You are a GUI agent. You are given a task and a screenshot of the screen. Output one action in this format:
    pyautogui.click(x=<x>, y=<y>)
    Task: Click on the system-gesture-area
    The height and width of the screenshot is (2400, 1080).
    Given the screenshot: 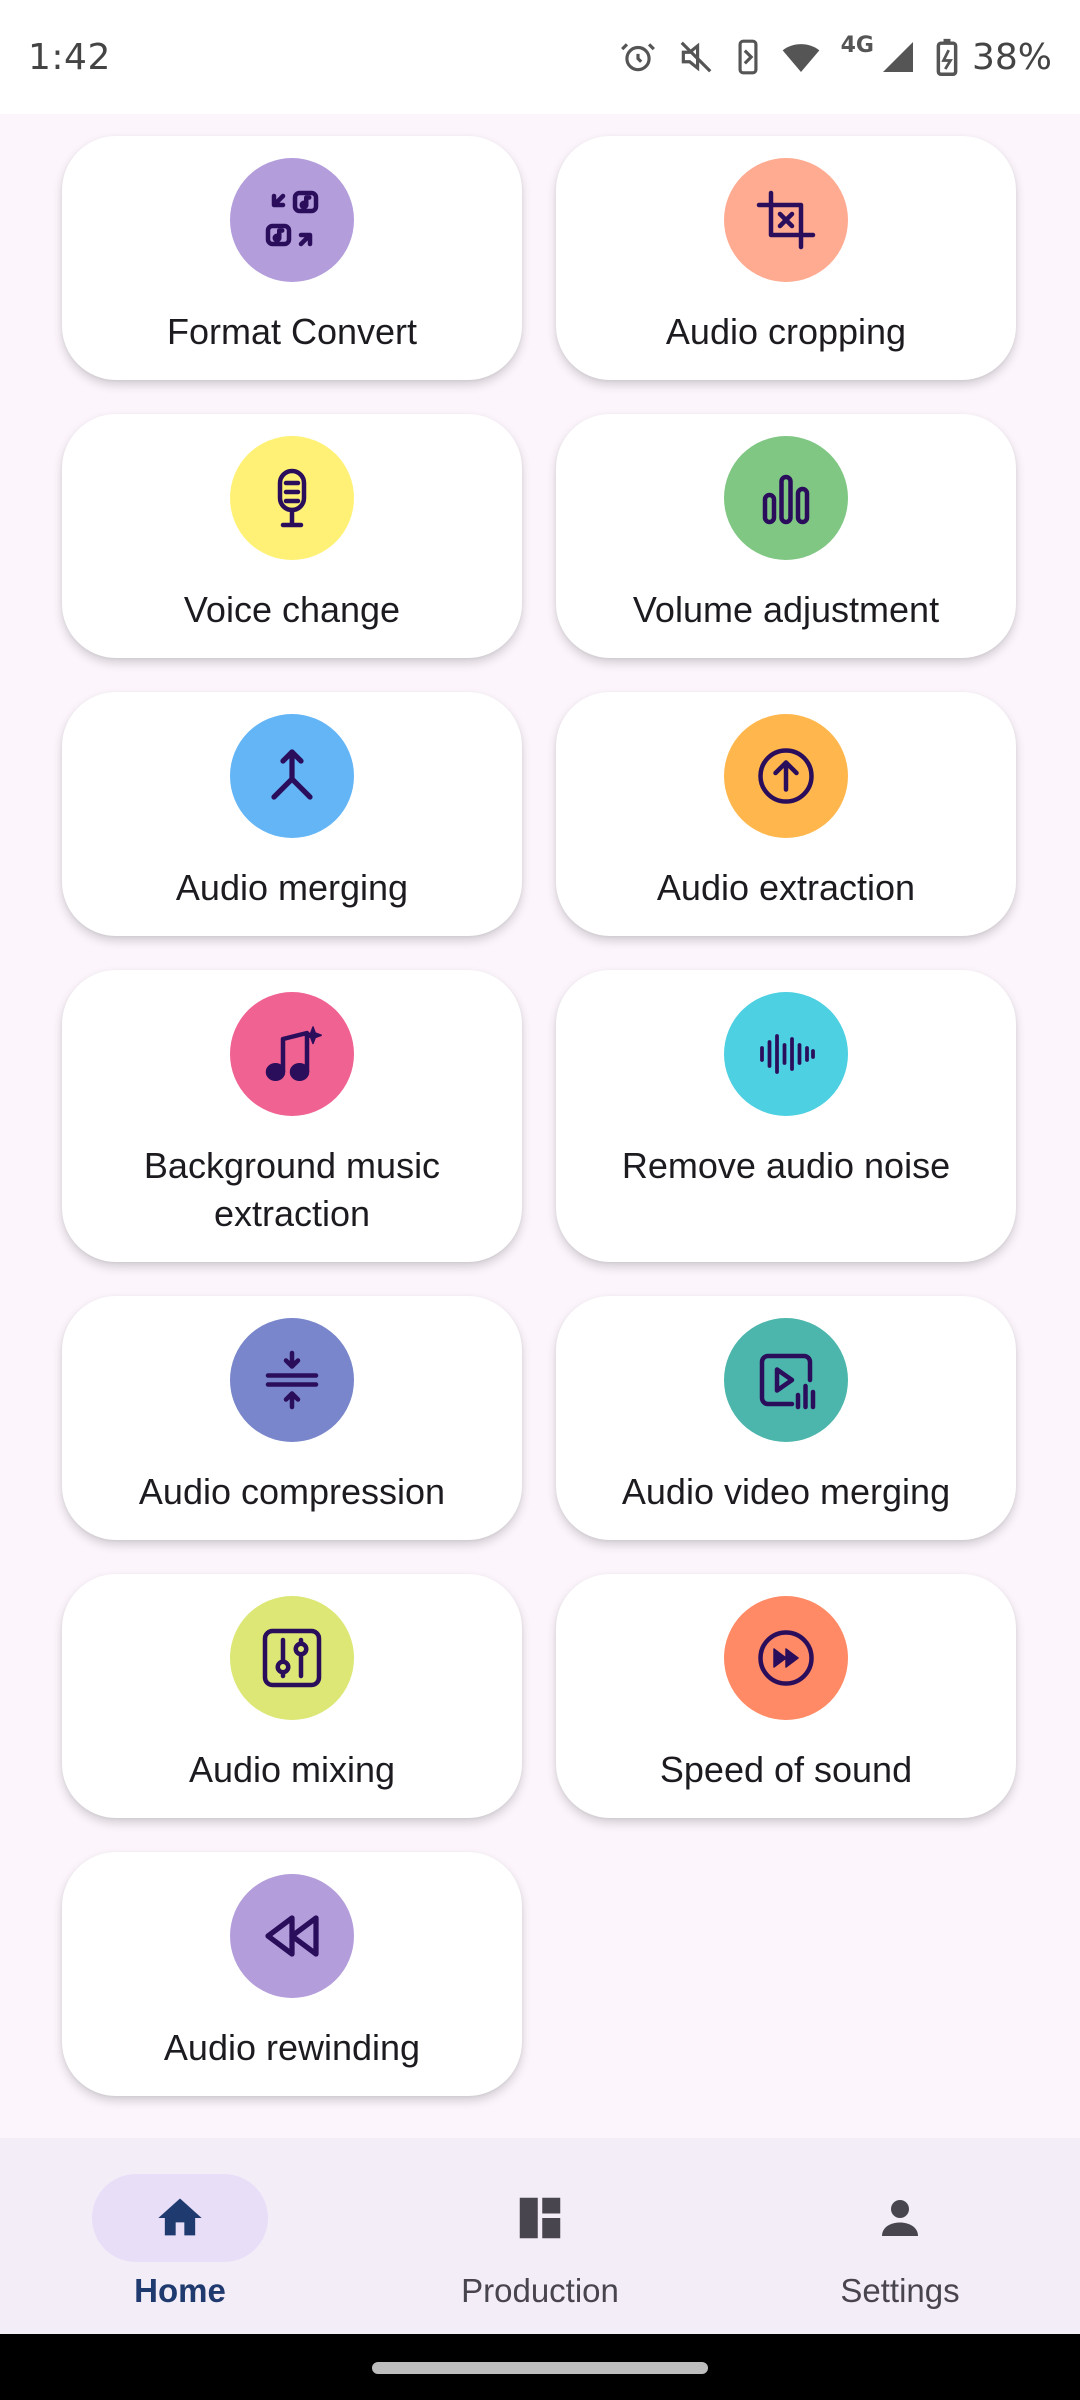 What is the action you would take?
    pyautogui.click(x=540, y=2367)
    